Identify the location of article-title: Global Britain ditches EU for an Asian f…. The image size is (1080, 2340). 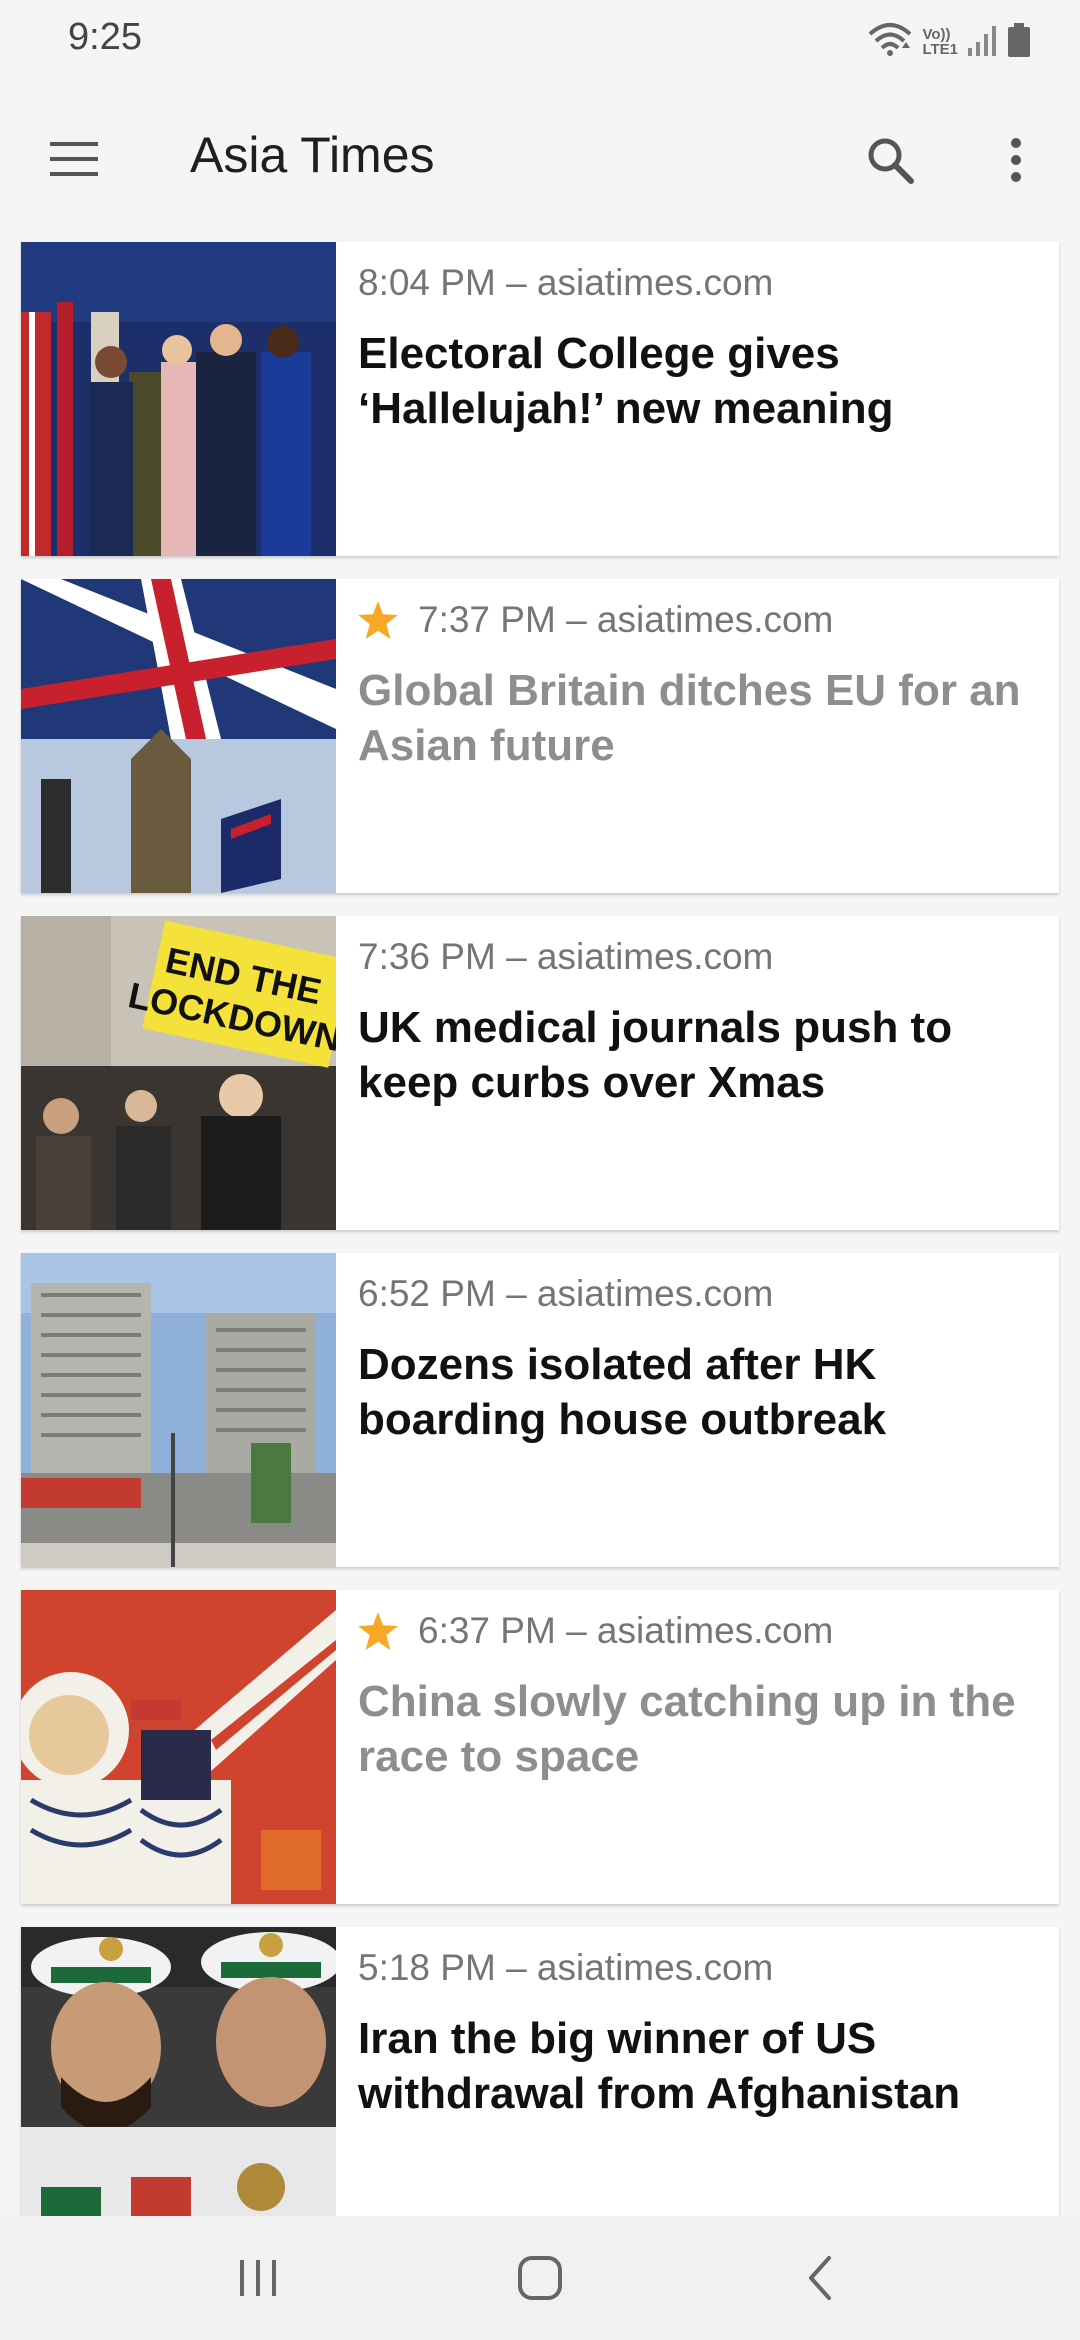
(689, 718).